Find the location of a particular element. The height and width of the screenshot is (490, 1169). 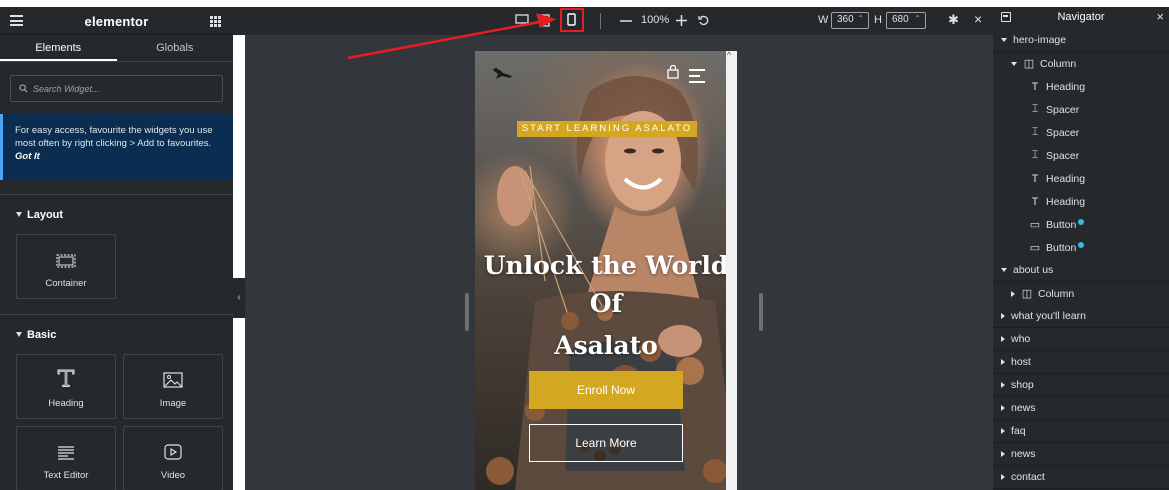

widget-label: Container is located at coordinates (66, 283).